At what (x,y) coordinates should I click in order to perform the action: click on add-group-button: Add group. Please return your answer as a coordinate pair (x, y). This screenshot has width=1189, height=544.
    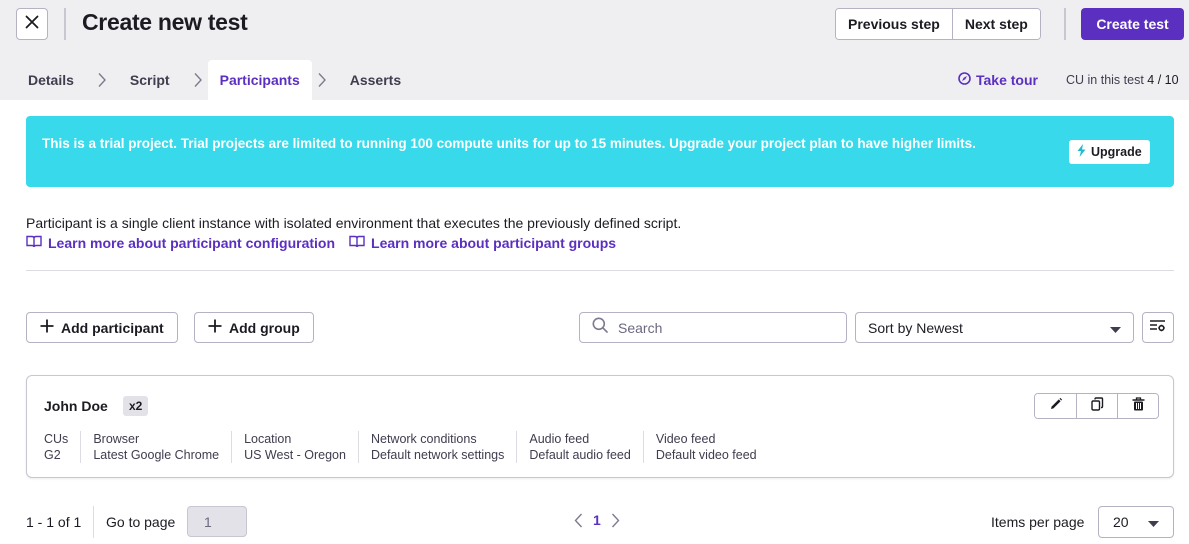
    Looking at the image, I should click on (254, 327).